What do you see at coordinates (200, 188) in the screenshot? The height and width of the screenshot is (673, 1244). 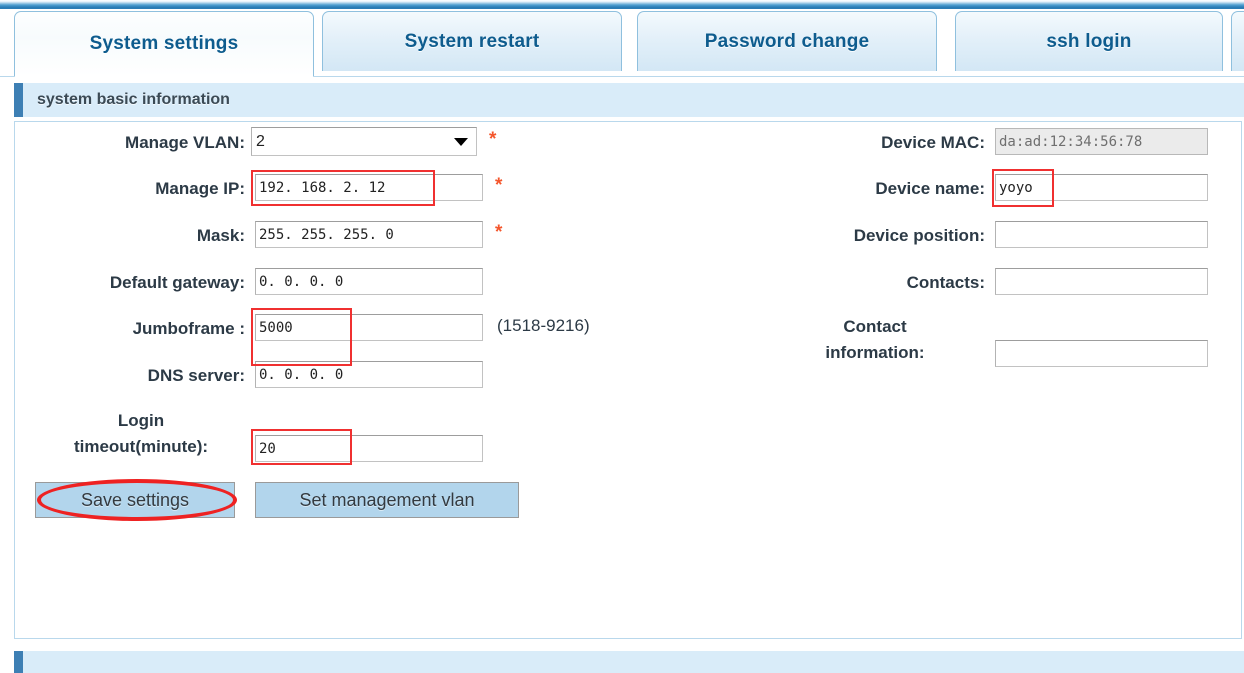 I see `manage-ip-label: Manage IP:` at bounding box center [200, 188].